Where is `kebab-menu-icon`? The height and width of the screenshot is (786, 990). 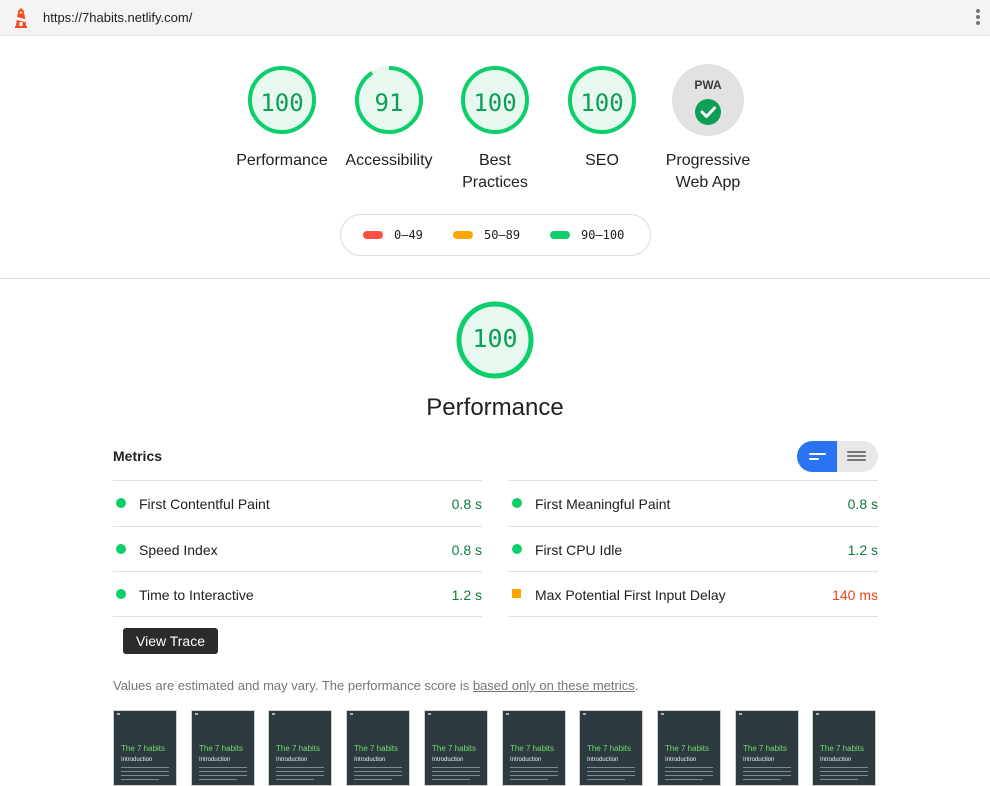 kebab-menu-icon is located at coordinates (978, 18).